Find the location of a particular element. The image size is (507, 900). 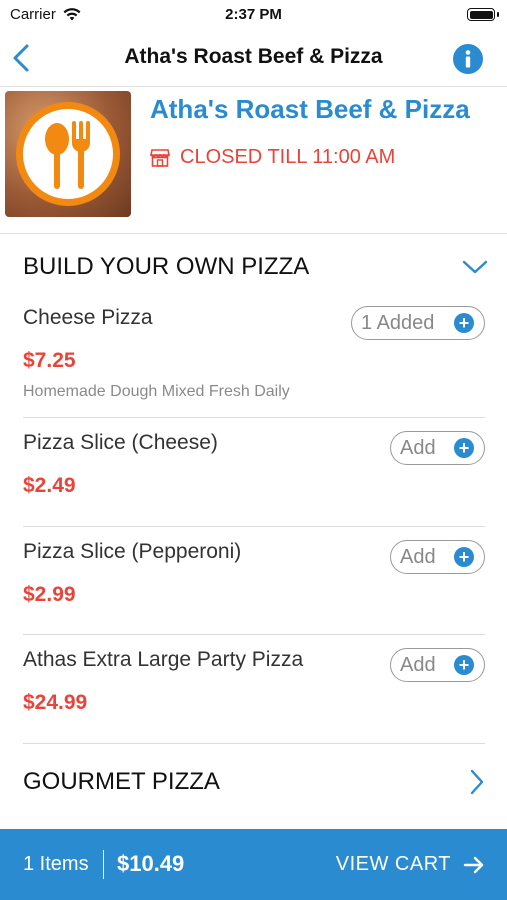

item-name: Cheese Pizza is located at coordinates (88, 317).